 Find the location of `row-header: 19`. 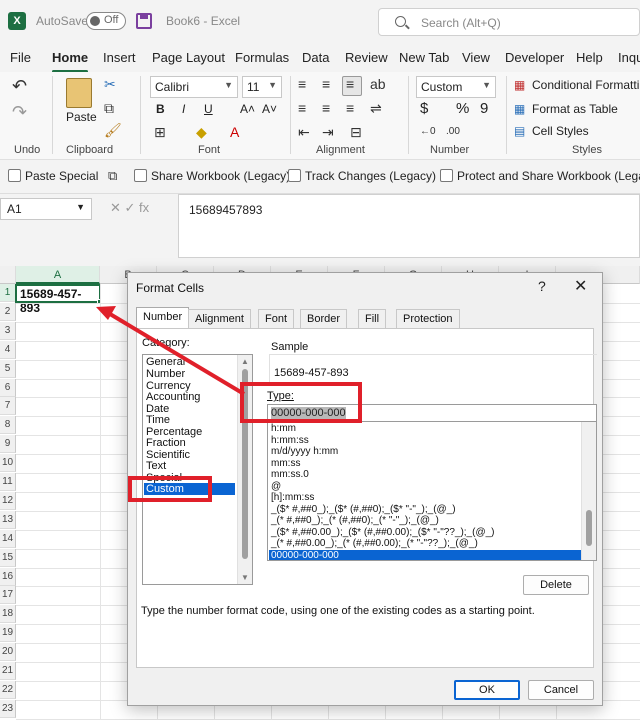

row-header: 19 is located at coordinates (8, 633).